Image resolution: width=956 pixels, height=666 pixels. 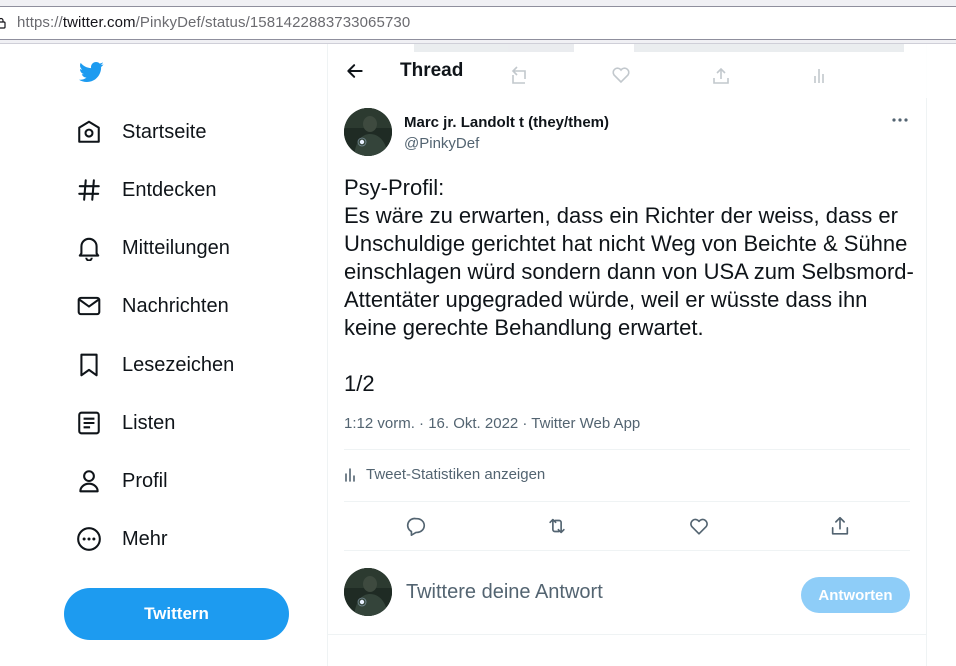 I want to click on author-name: Marc jr. Landolt t (they/them), so click(x=506, y=122).